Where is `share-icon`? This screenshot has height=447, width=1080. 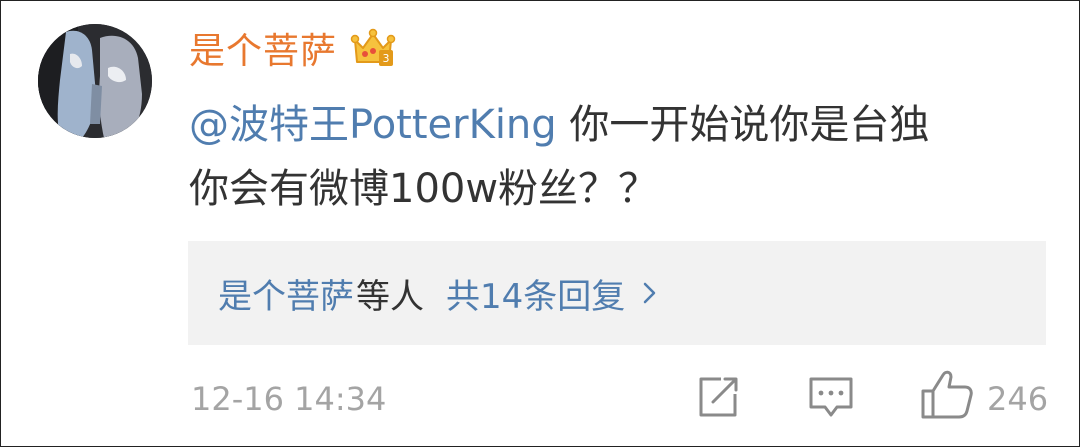 share-icon is located at coordinates (718, 397).